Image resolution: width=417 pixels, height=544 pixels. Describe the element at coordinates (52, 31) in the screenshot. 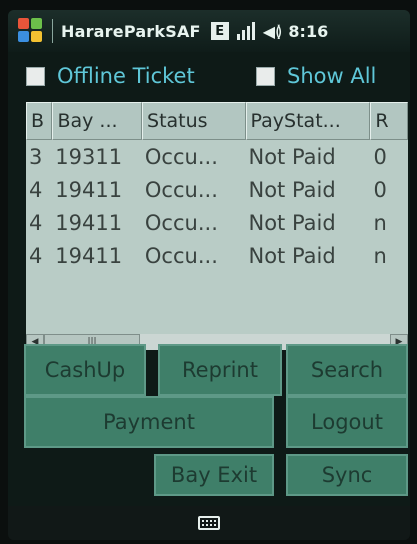

I see `title-separator` at that location.